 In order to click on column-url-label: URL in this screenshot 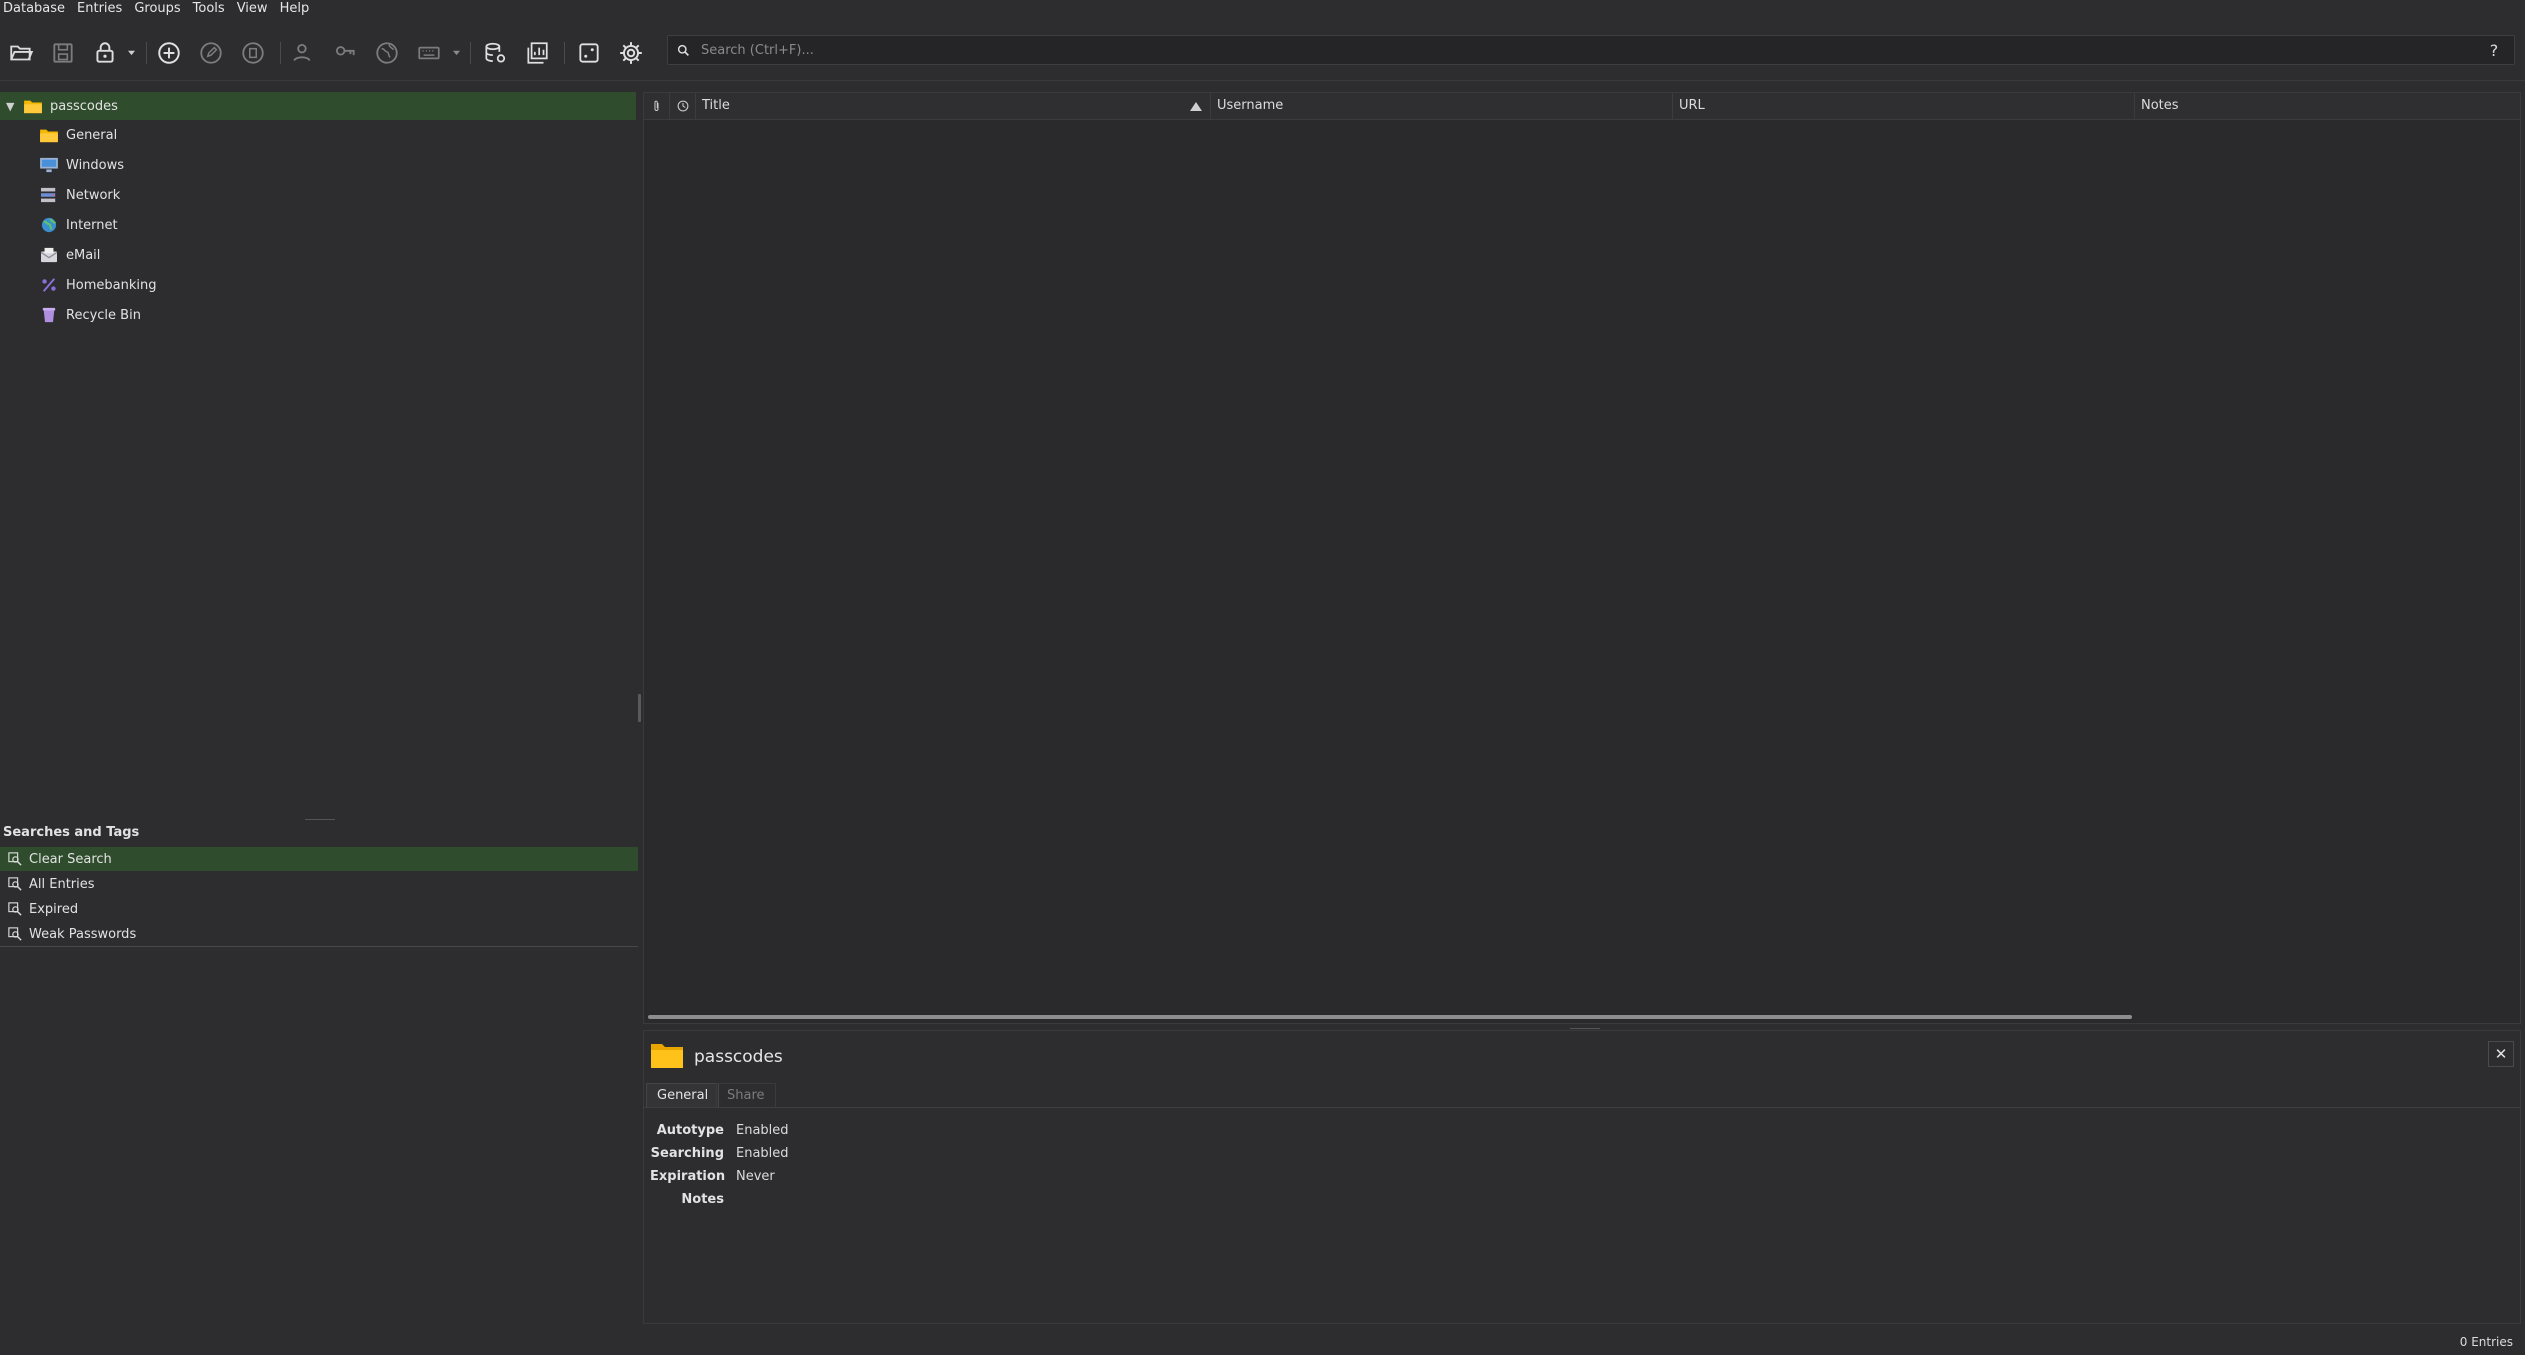, I will do `click(1692, 105)`.